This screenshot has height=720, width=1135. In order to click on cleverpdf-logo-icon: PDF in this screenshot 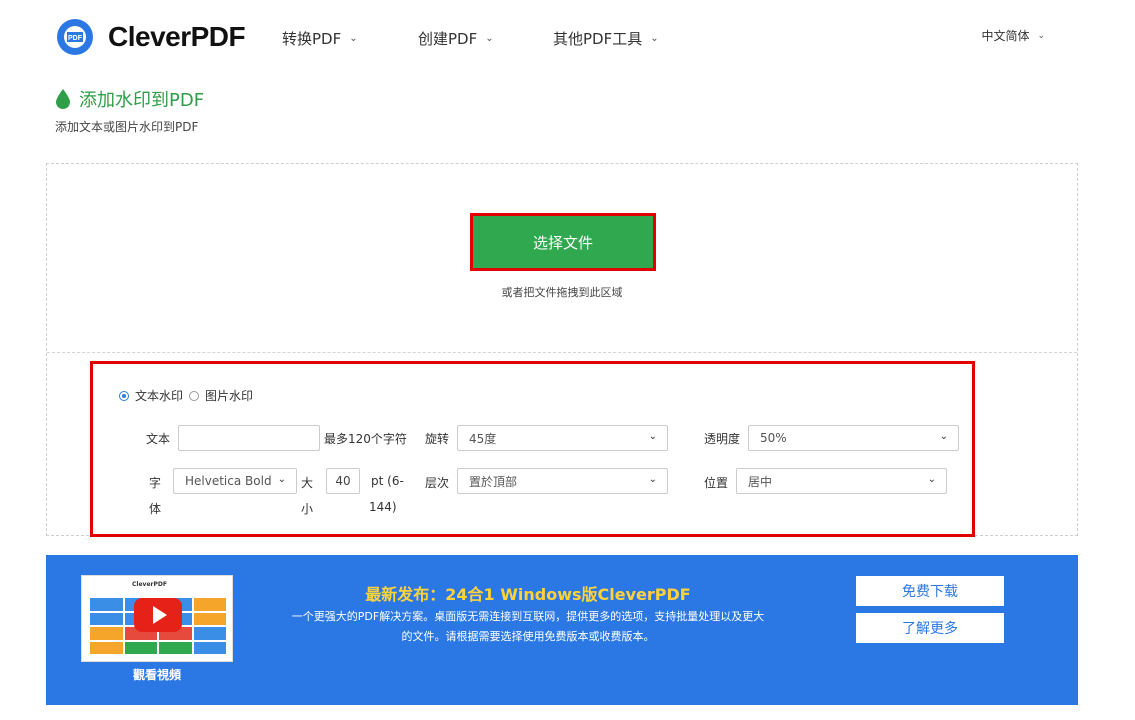, I will do `click(75, 37)`.